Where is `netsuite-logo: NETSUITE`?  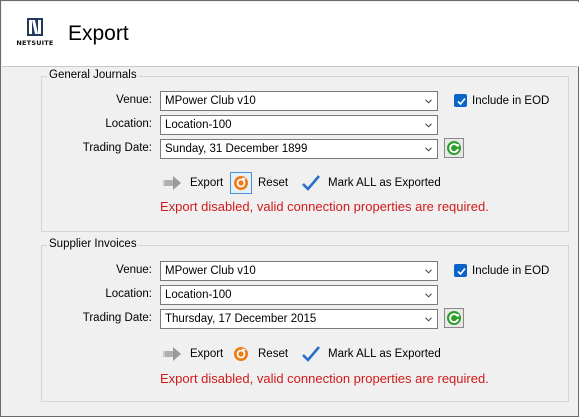 netsuite-logo: NETSUITE is located at coordinates (35, 35).